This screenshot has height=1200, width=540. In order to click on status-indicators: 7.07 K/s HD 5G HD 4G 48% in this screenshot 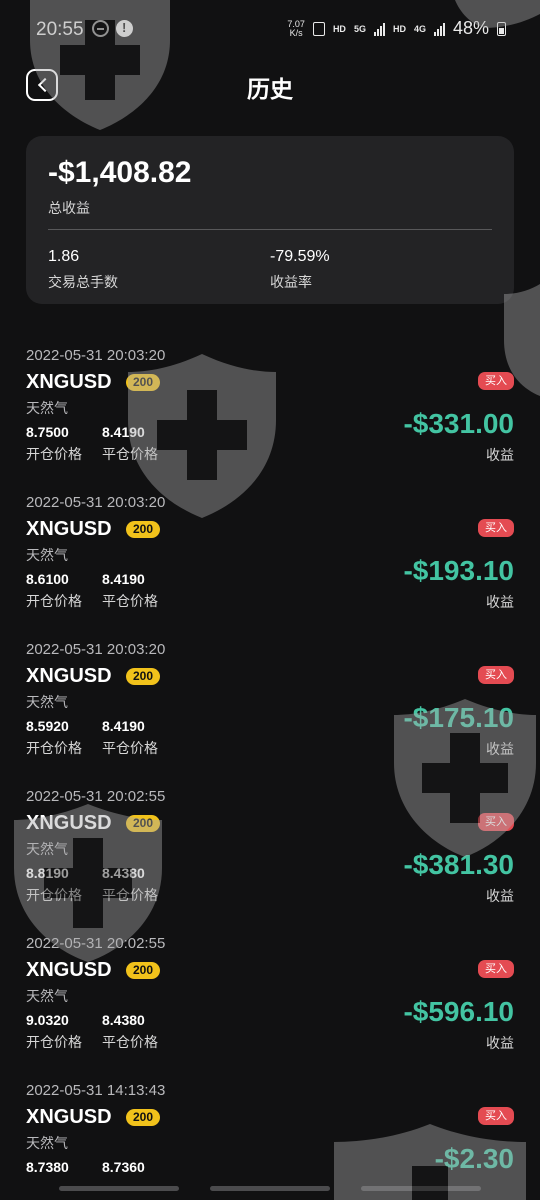, I will do `click(396, 28)`.